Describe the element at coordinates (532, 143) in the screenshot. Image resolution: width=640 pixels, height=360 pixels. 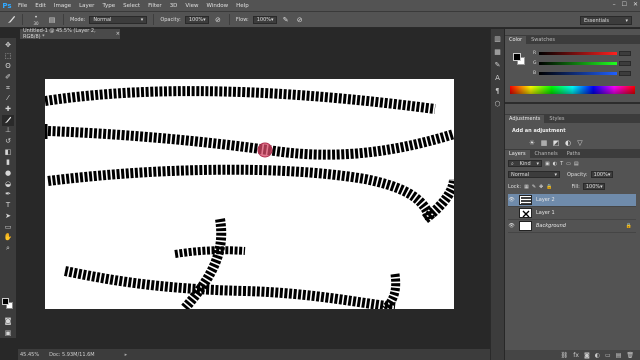
I see `brightness-contrast-icon: ☀` at that location.